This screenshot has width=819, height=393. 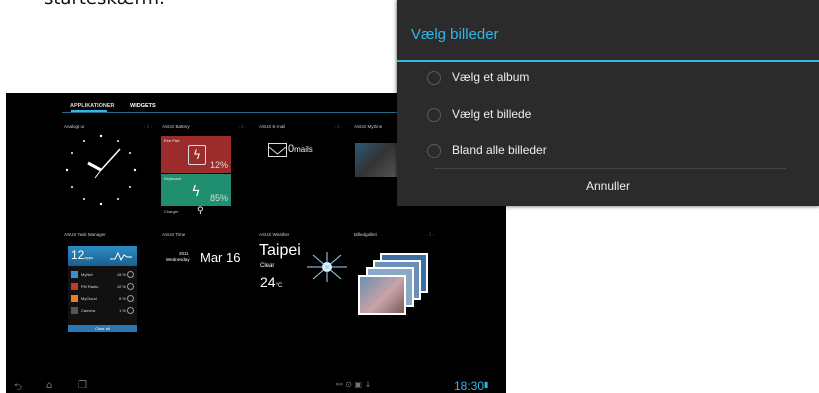 I want to click on task-manager-header: 12apps, so click(x=102, y=256).